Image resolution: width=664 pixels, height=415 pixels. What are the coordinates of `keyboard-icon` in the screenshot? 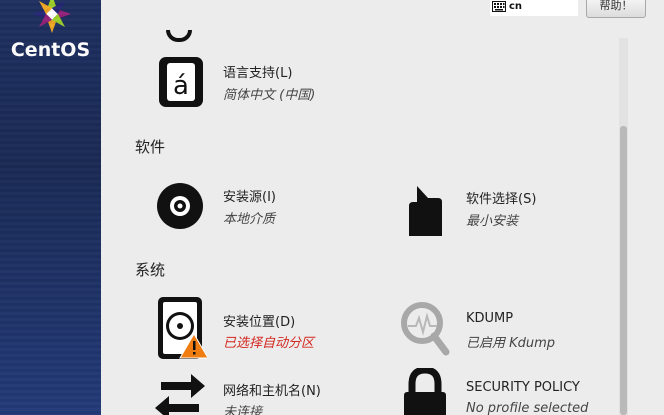 It's located at (499, 6).